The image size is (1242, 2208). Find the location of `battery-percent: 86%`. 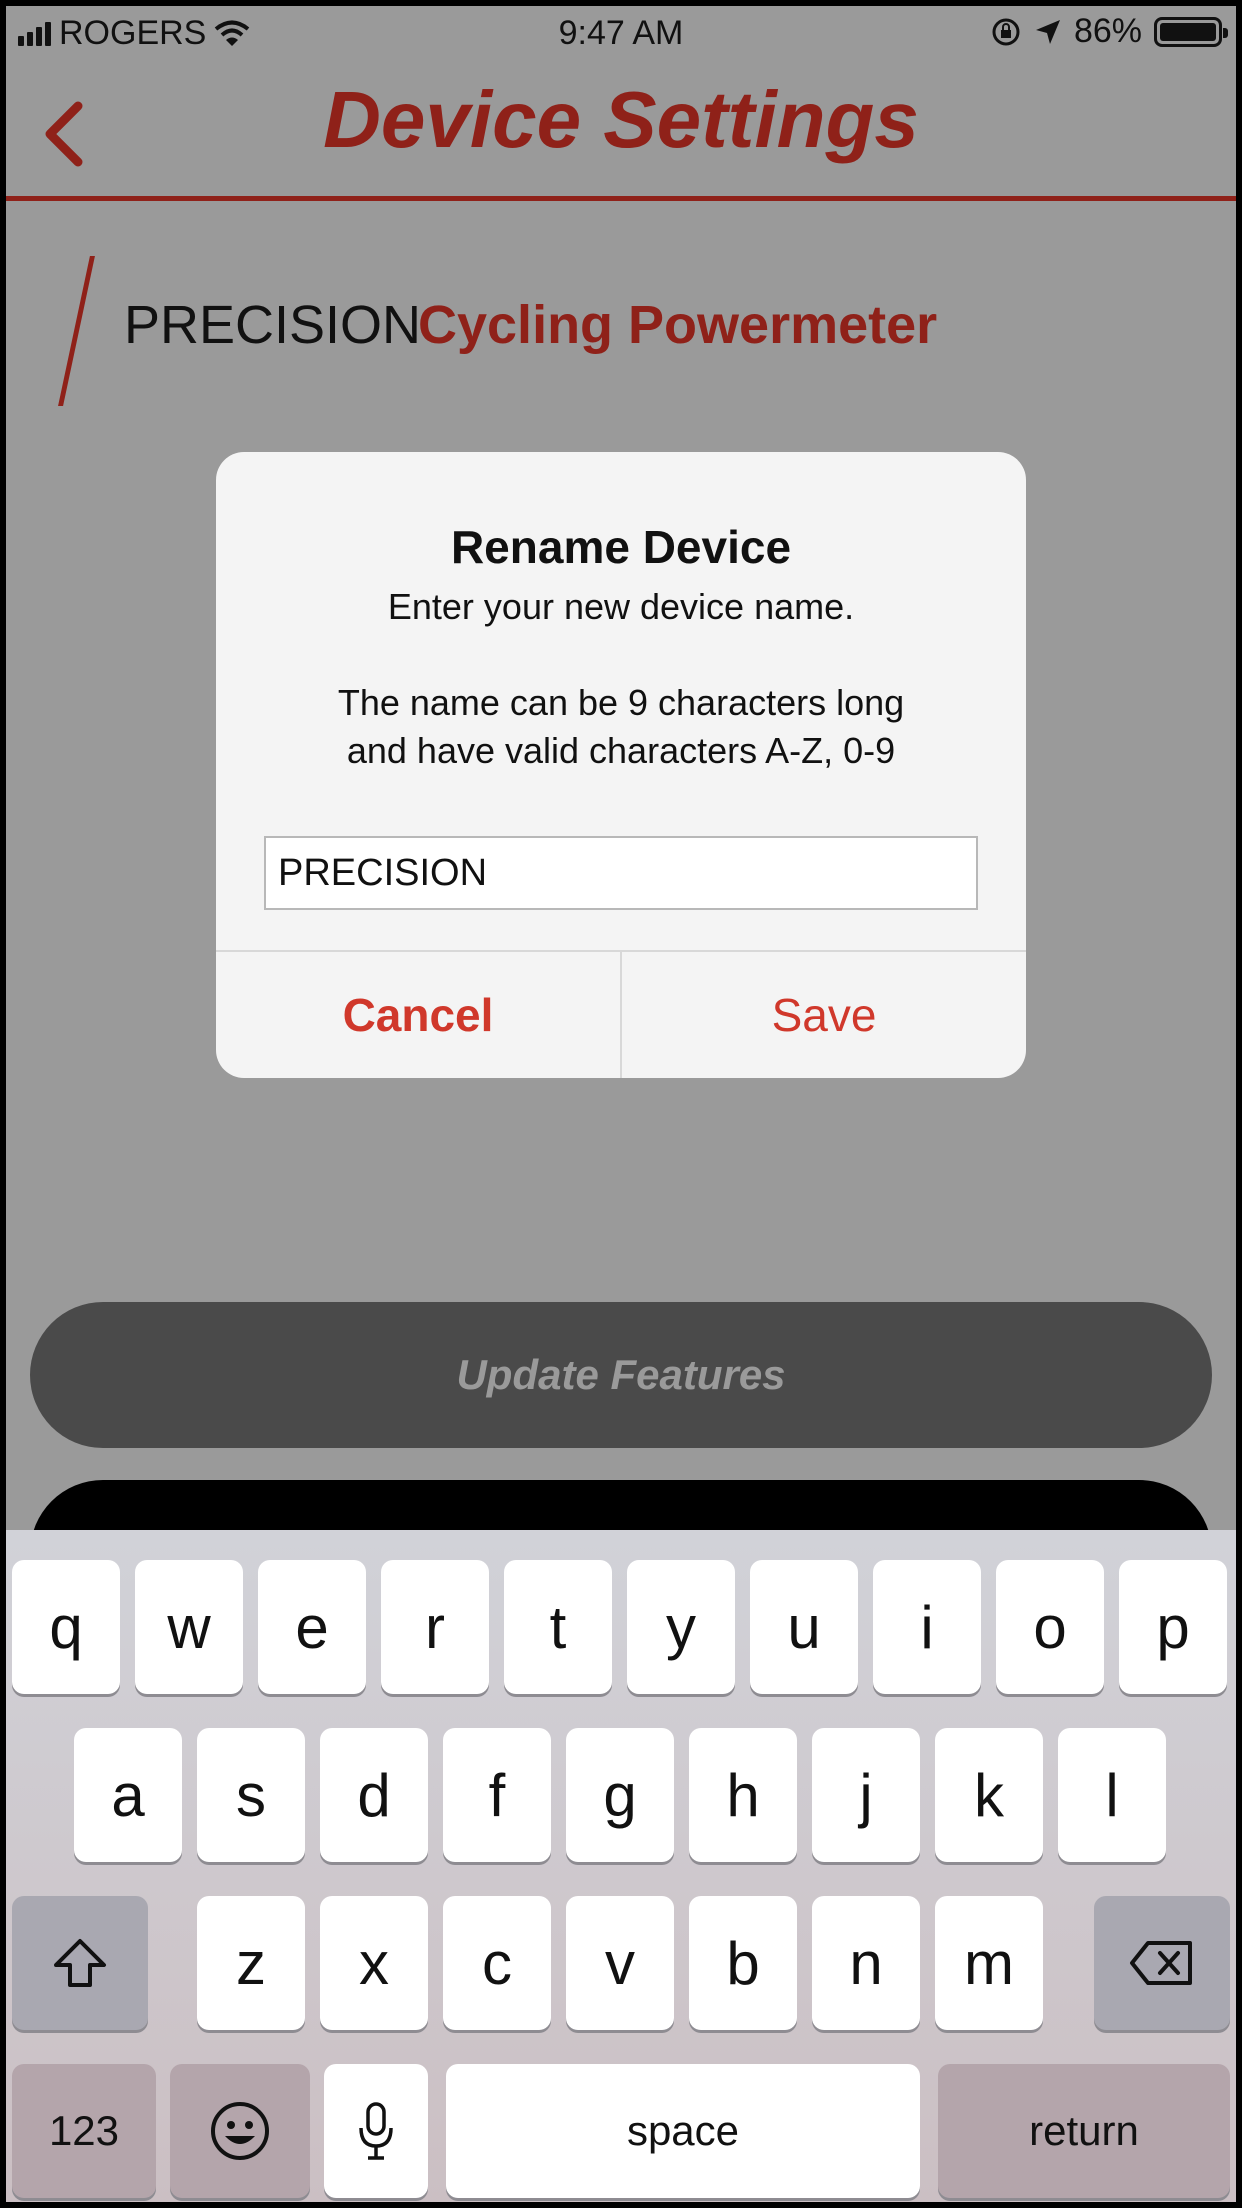

battery-percent: 86% is located at coordinates (1107, 31).